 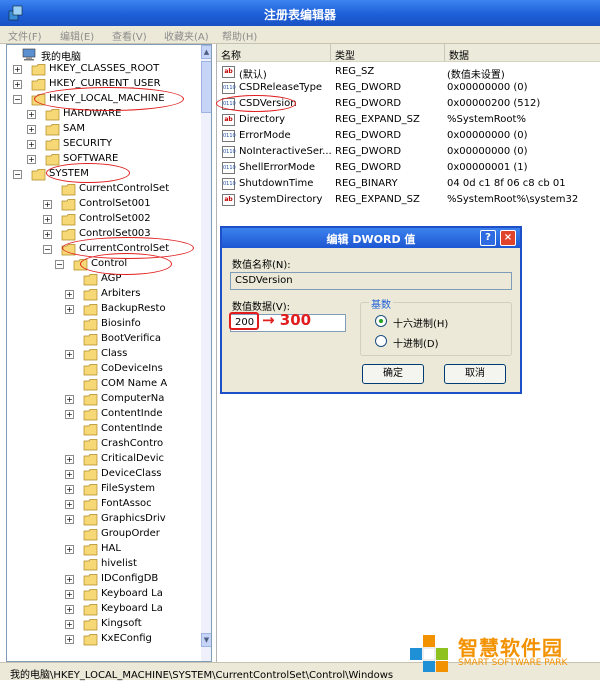 I want to click on tree-label: Biosinfo, so click(x=121, y=323).